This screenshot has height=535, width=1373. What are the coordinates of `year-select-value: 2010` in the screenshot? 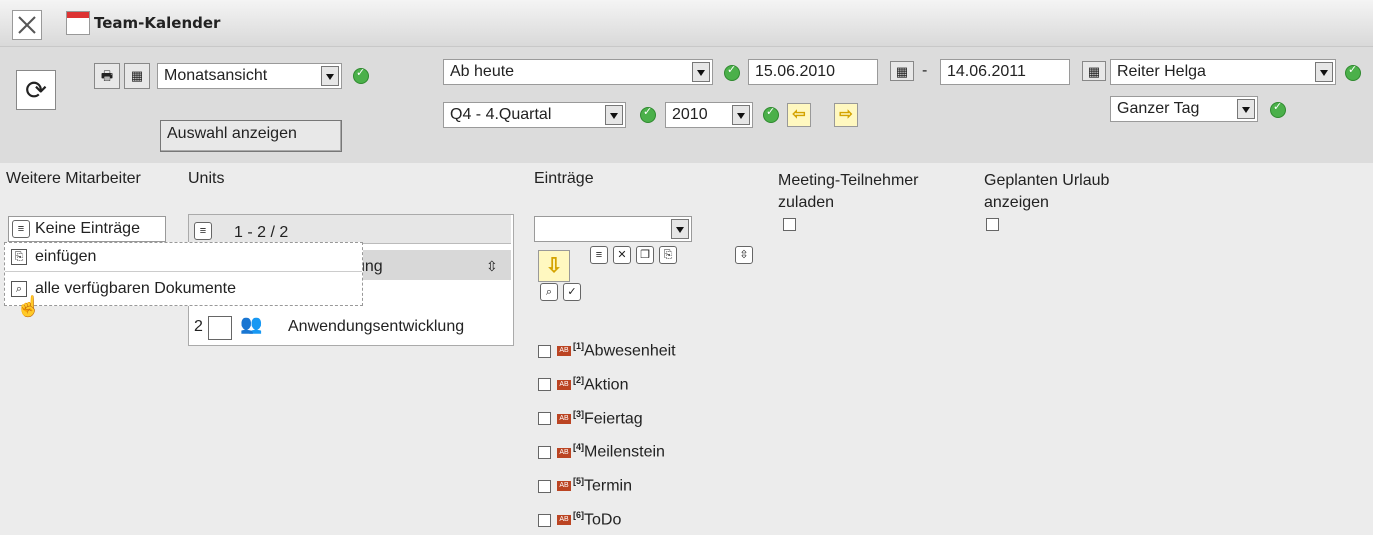 It's located at (690, 114).